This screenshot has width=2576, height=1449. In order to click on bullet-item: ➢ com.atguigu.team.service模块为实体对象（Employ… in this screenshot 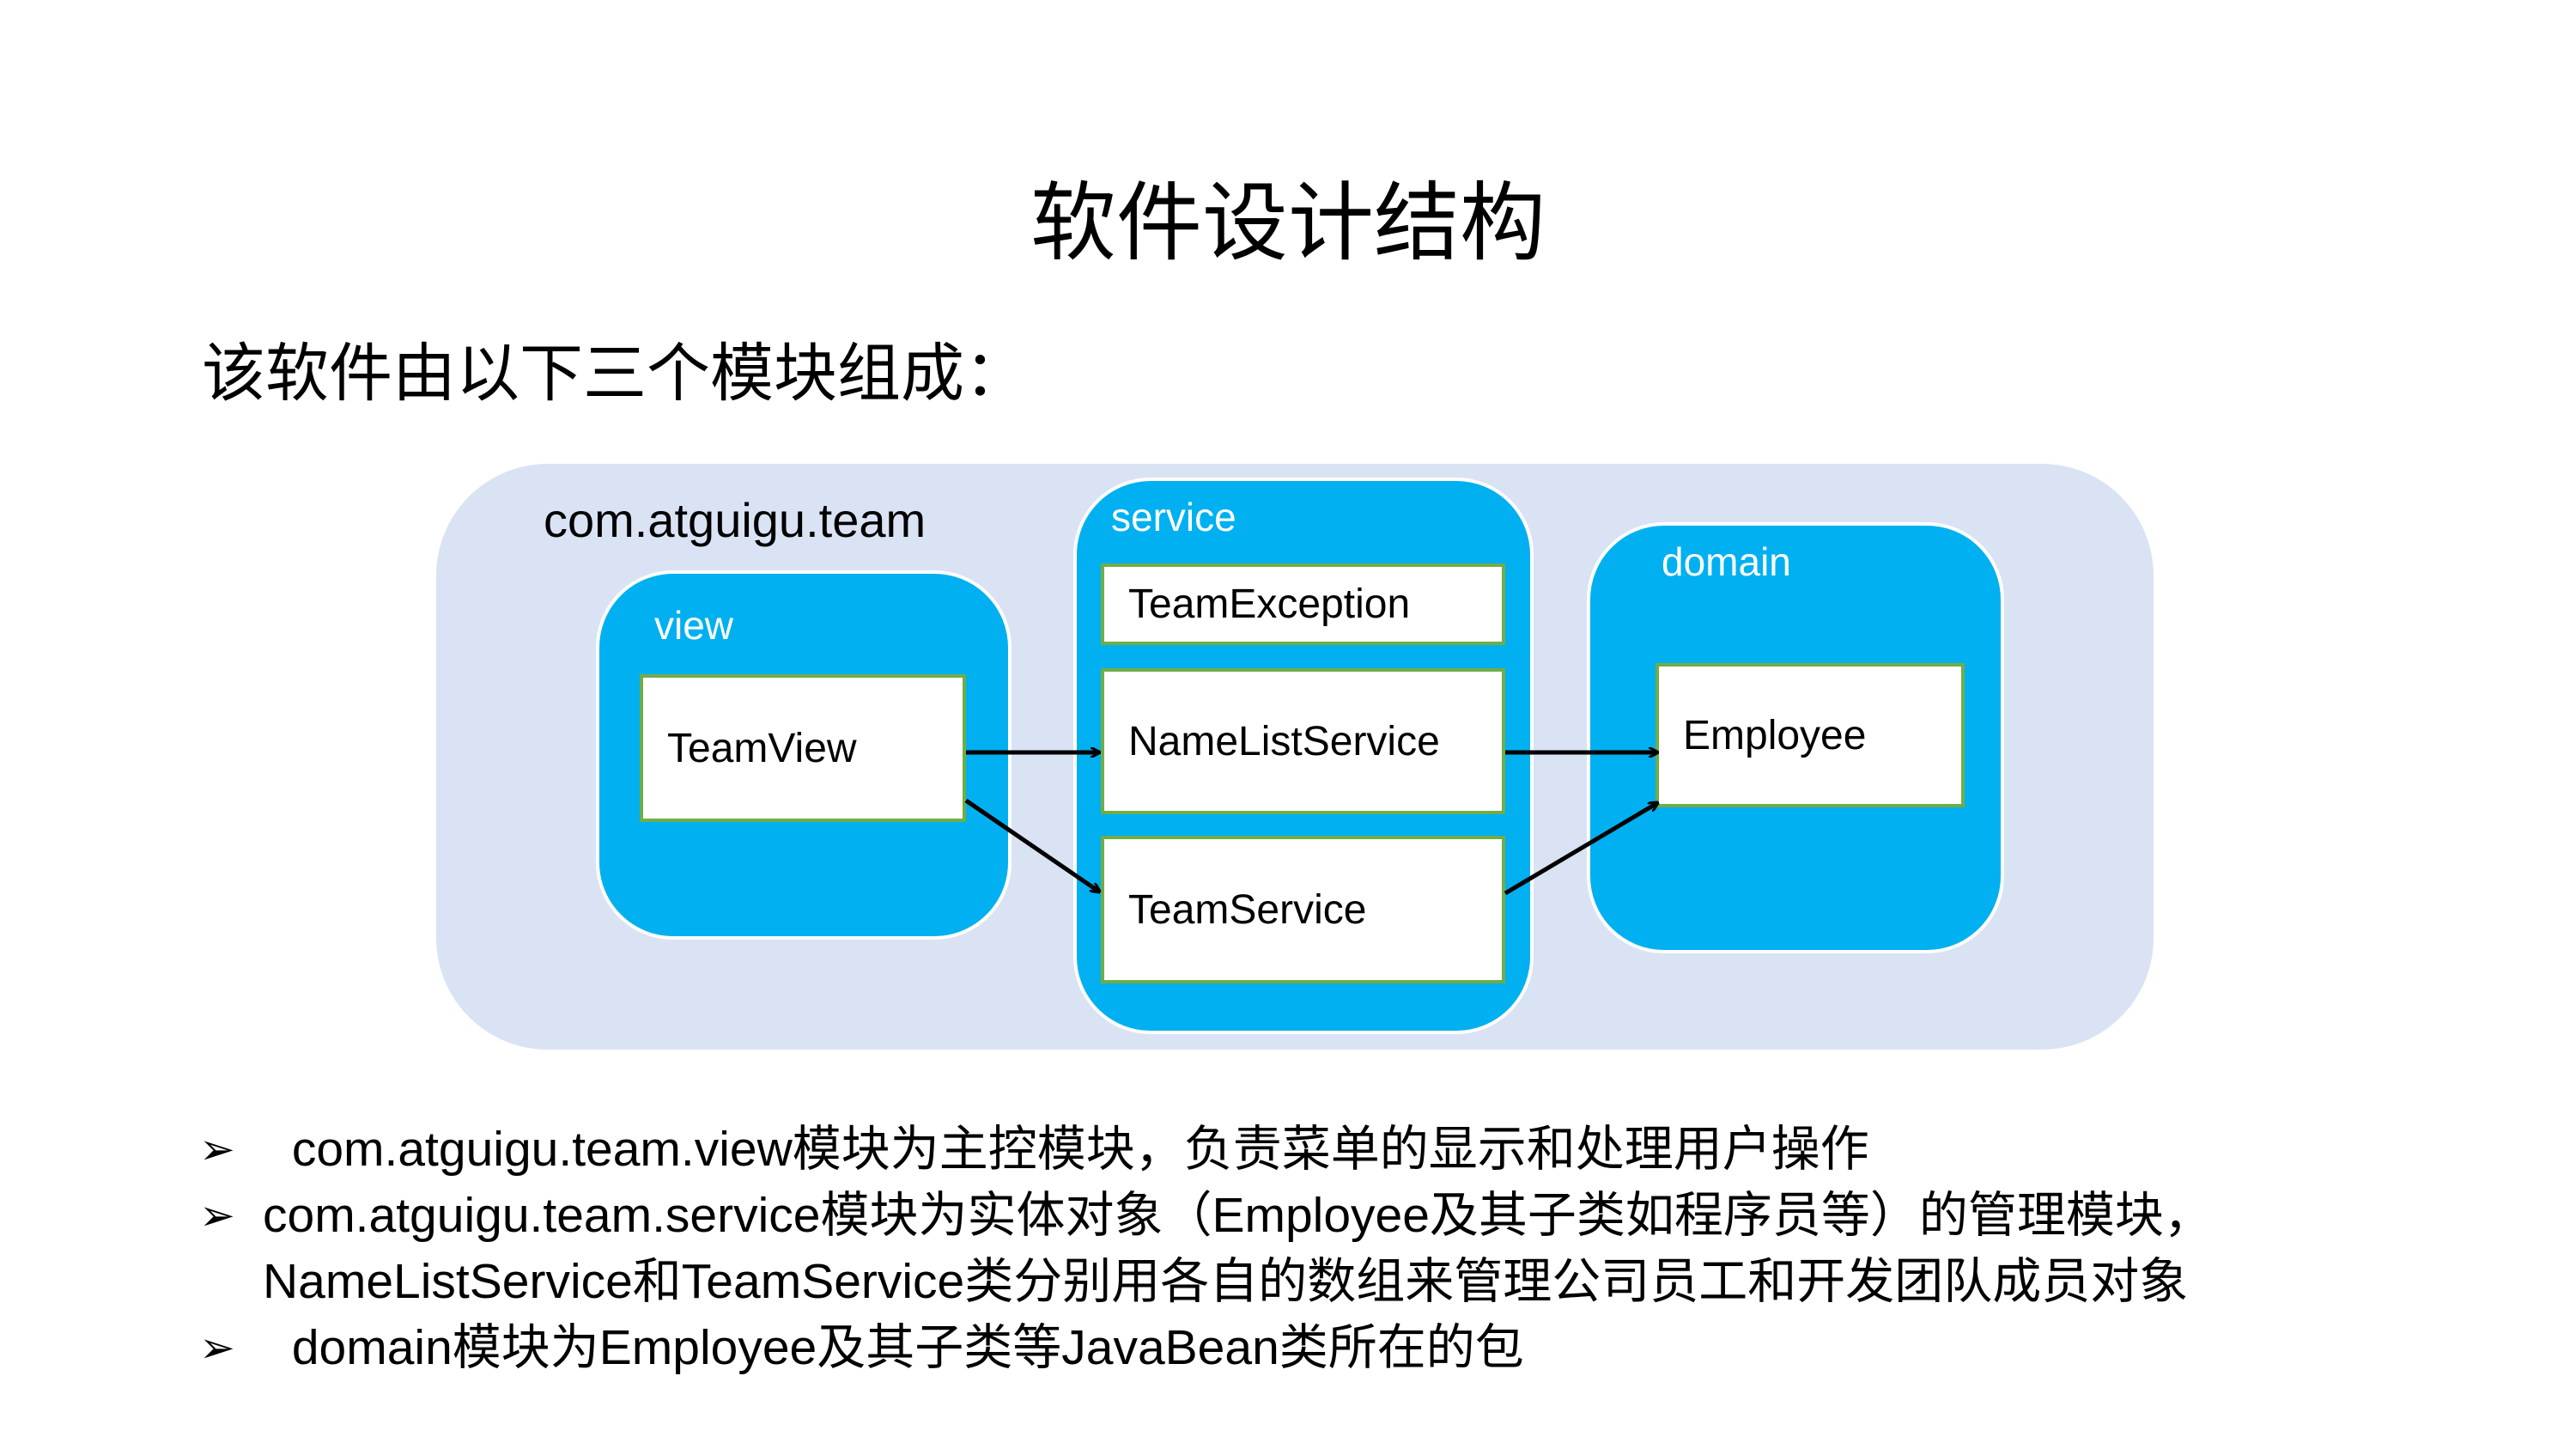, I will do `click(1358, 1249)`.